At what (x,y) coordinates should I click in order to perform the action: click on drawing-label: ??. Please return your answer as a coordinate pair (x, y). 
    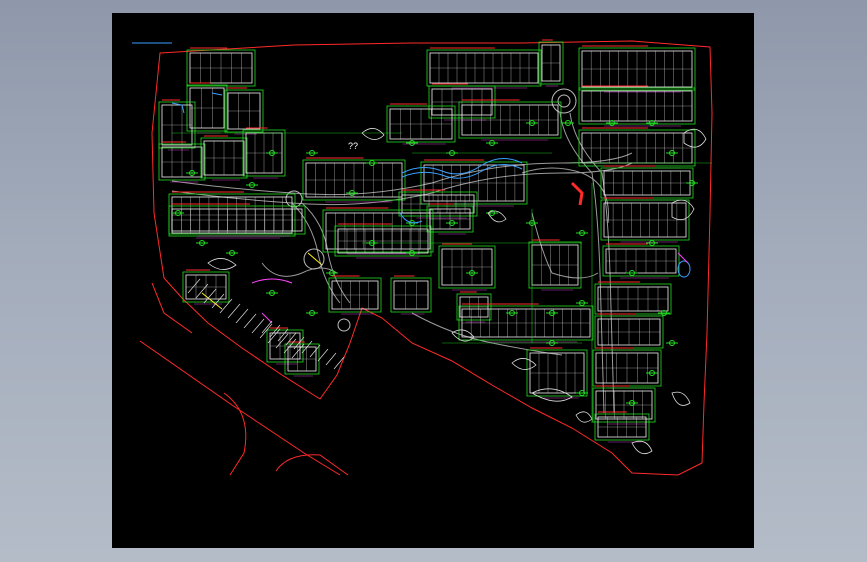
    Looking at the image, I should click on (353, 146).